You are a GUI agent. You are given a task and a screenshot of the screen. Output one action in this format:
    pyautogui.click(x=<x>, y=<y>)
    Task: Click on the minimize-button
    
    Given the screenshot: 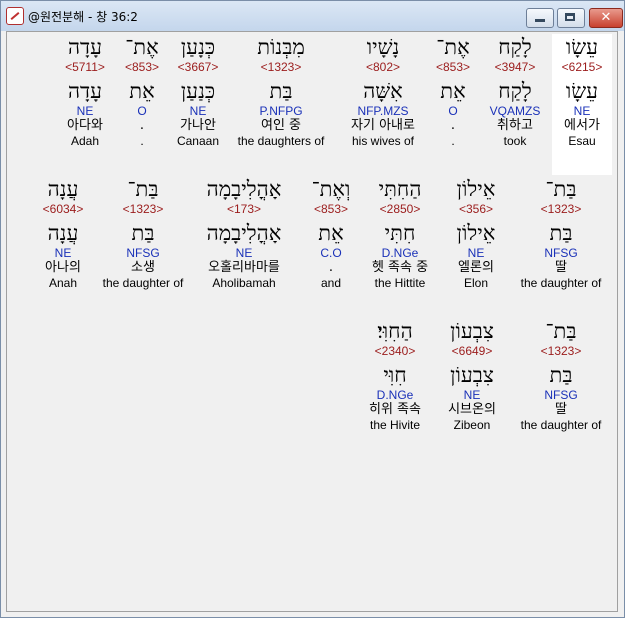 What is the action you would take?
    pyautogui.click(x=540, y=18)
    